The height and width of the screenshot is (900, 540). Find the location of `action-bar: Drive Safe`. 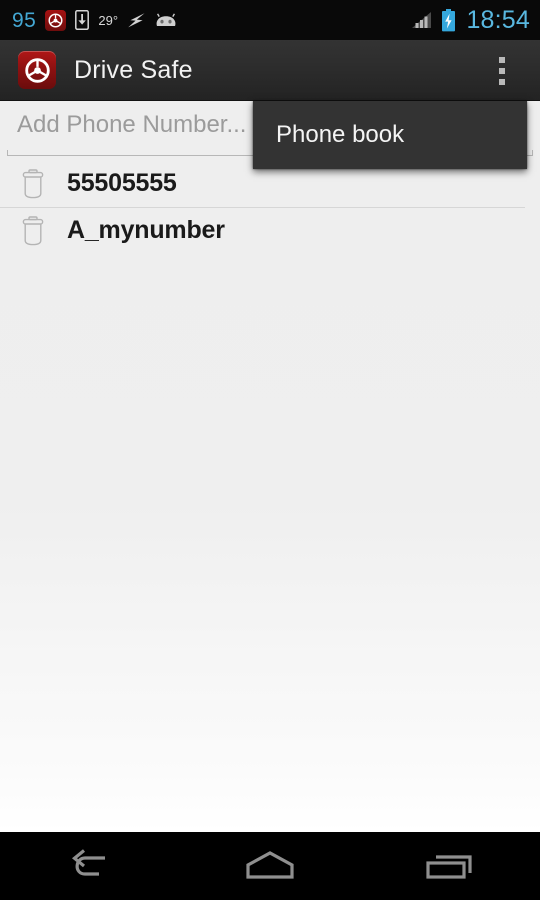

action-bar: Drive Safe is located at coordinates (270, 70).